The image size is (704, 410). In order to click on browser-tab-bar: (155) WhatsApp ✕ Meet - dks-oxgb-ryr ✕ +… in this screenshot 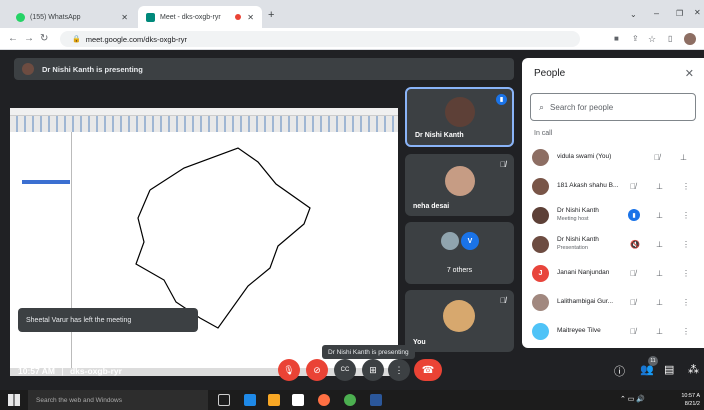, I will do `click(352, 14)`.